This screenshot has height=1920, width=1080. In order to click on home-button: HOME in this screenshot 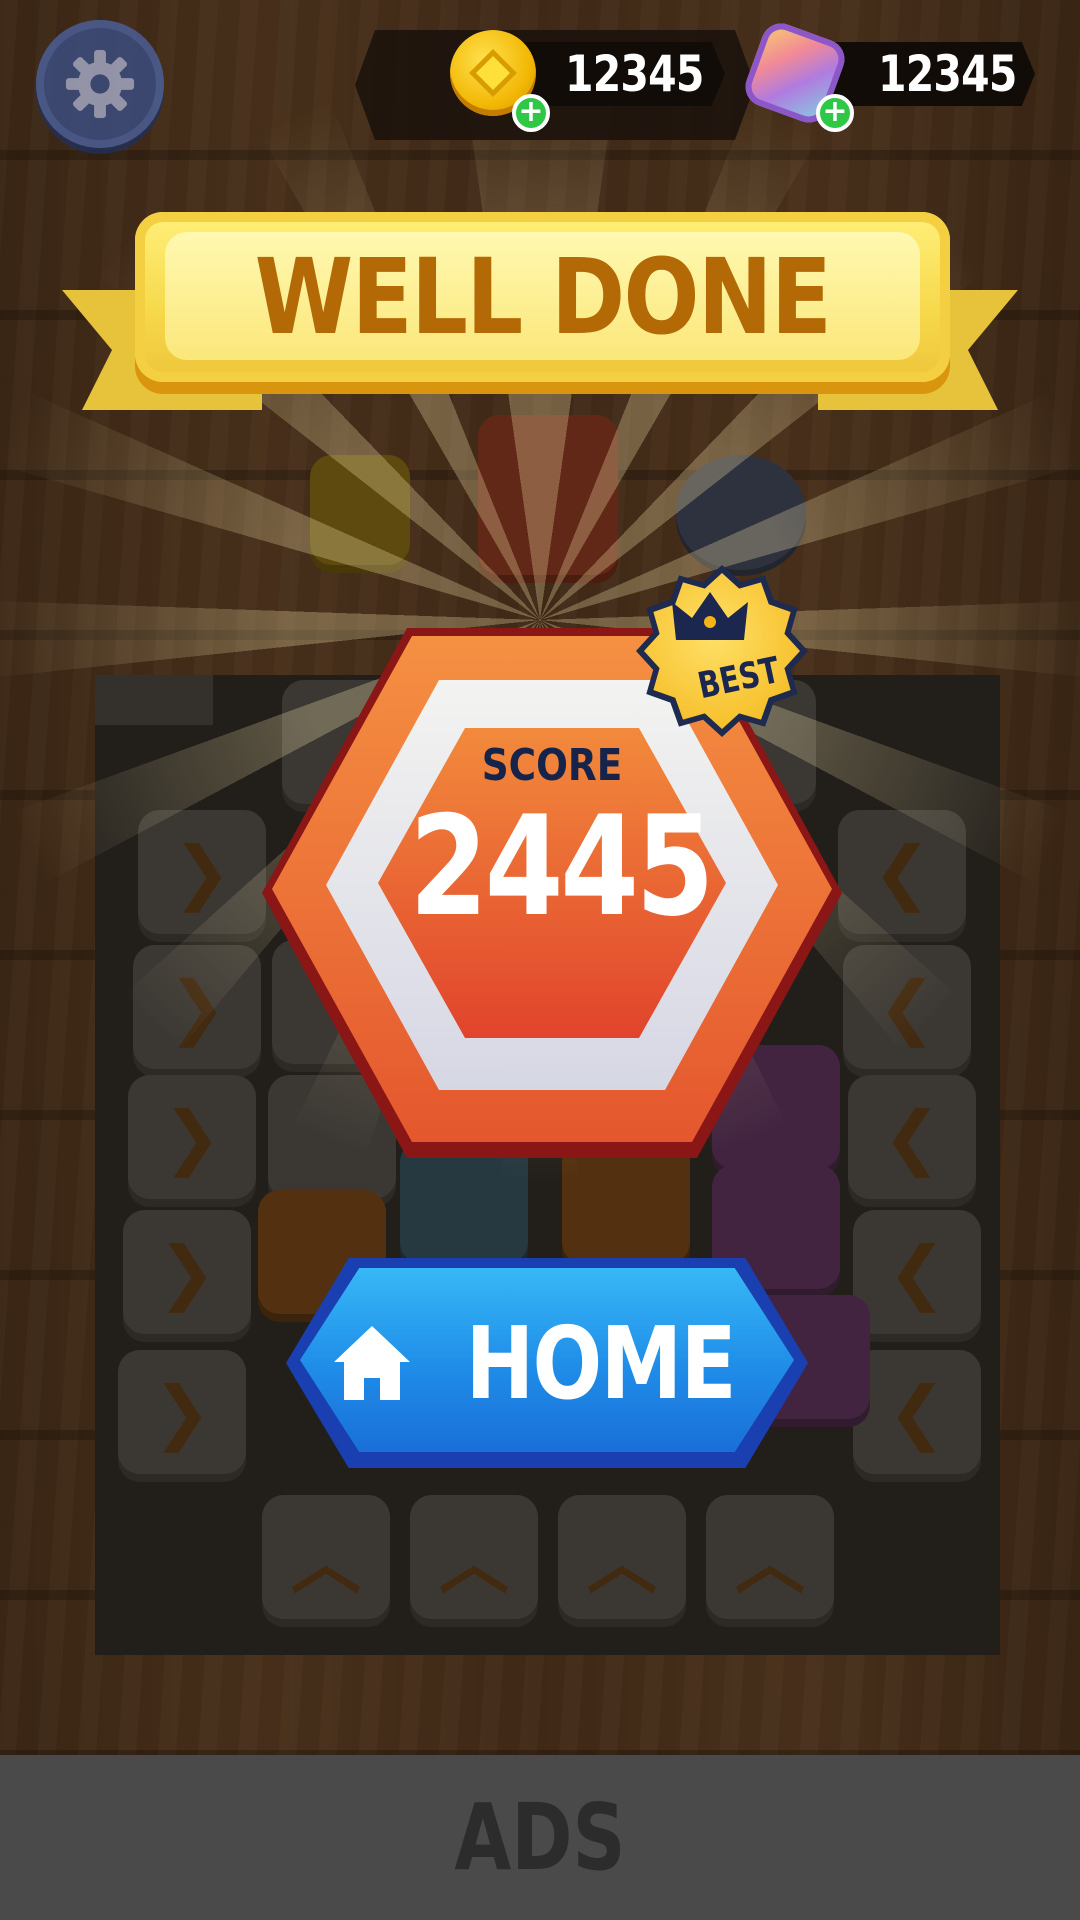, I will do `click(547, 1363)`.